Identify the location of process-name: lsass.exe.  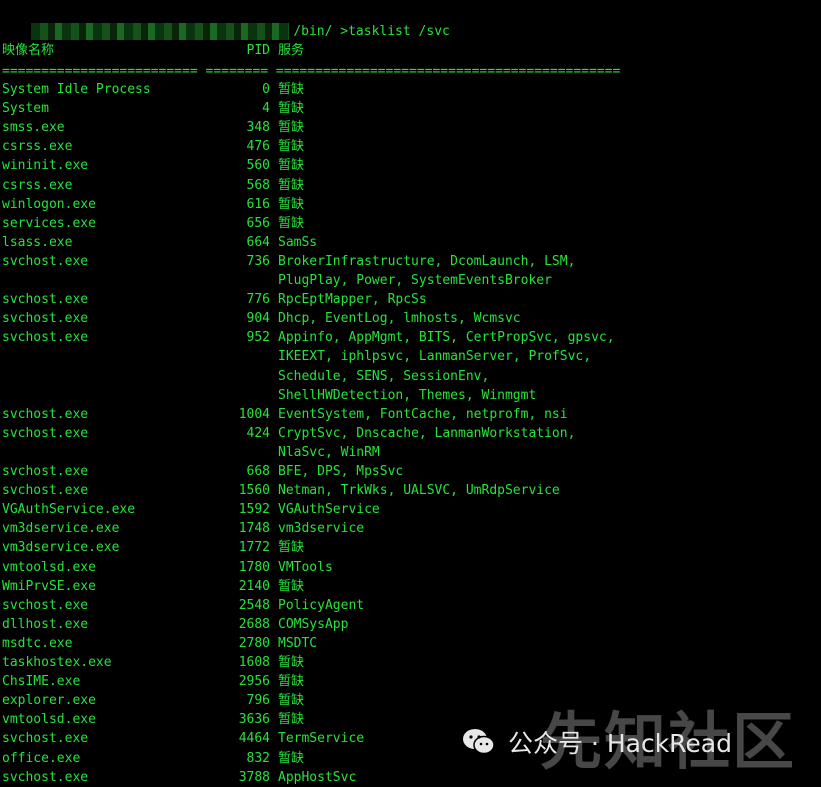
(37, 242).